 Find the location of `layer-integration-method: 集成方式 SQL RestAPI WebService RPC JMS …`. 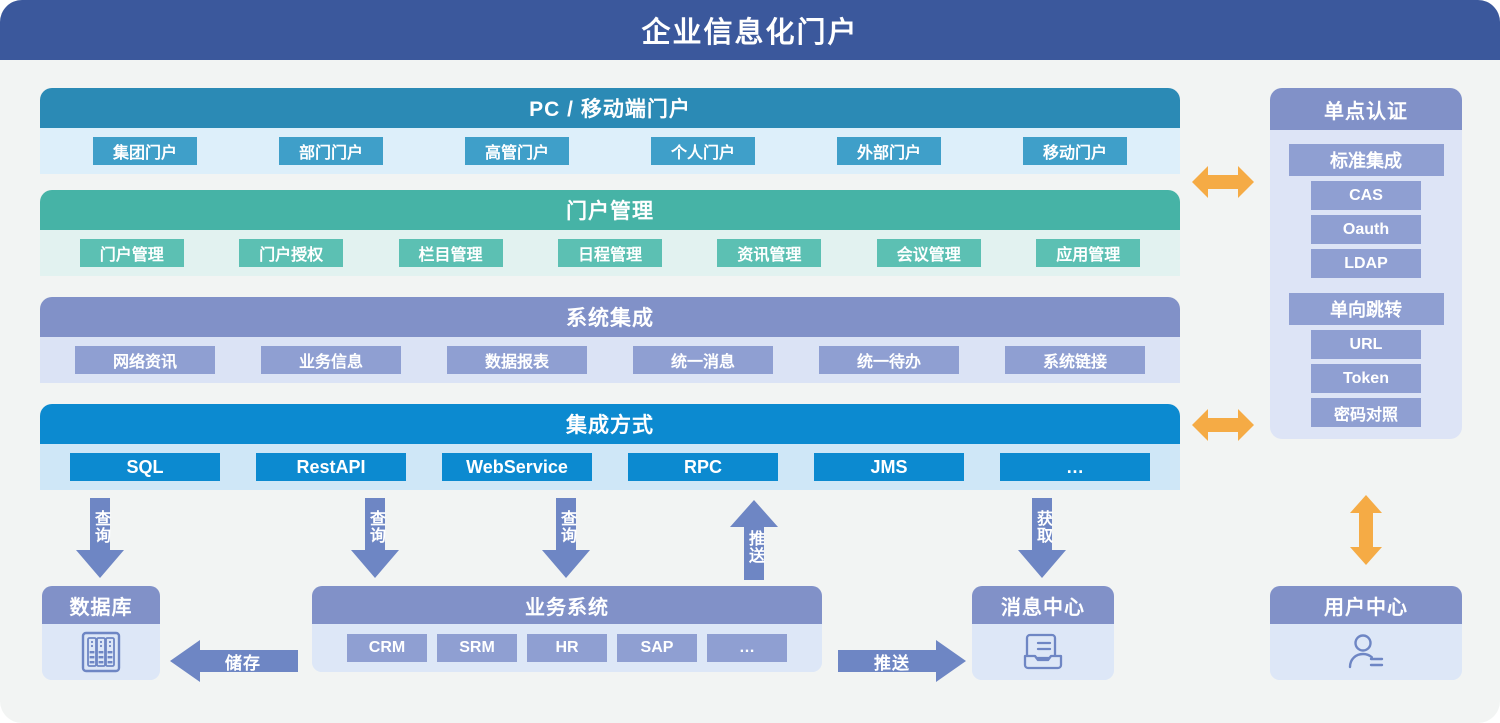

layer-integration-method: 集成方式 SQL RestAPI WebService RPC JMS … is located at coordinates (610, 447).